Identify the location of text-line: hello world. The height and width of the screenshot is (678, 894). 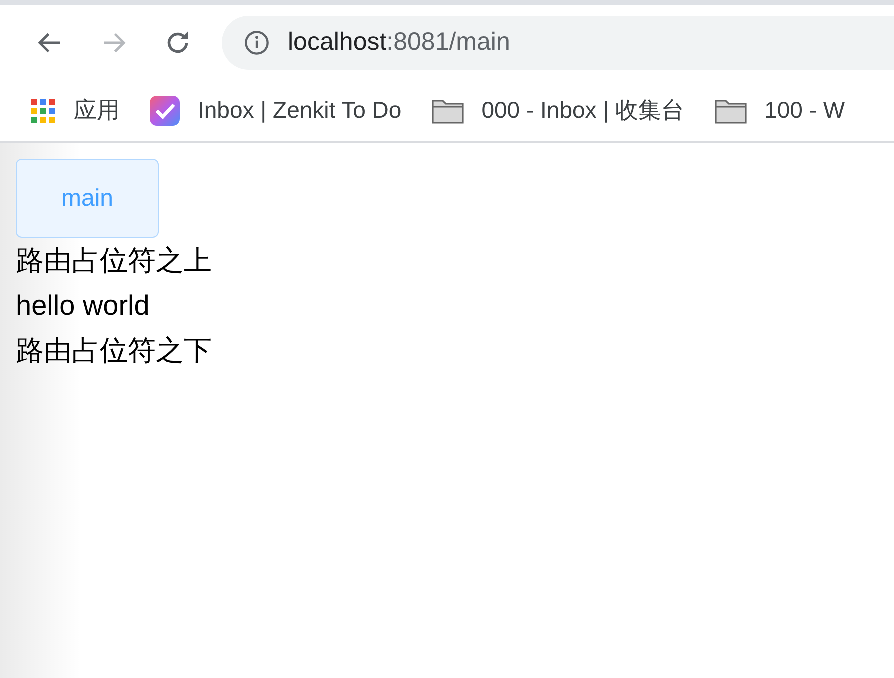
(83, 306).